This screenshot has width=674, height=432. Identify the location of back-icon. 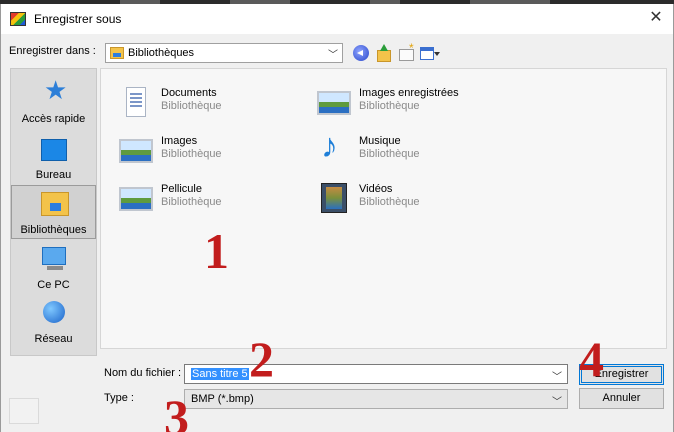
(361, 53).